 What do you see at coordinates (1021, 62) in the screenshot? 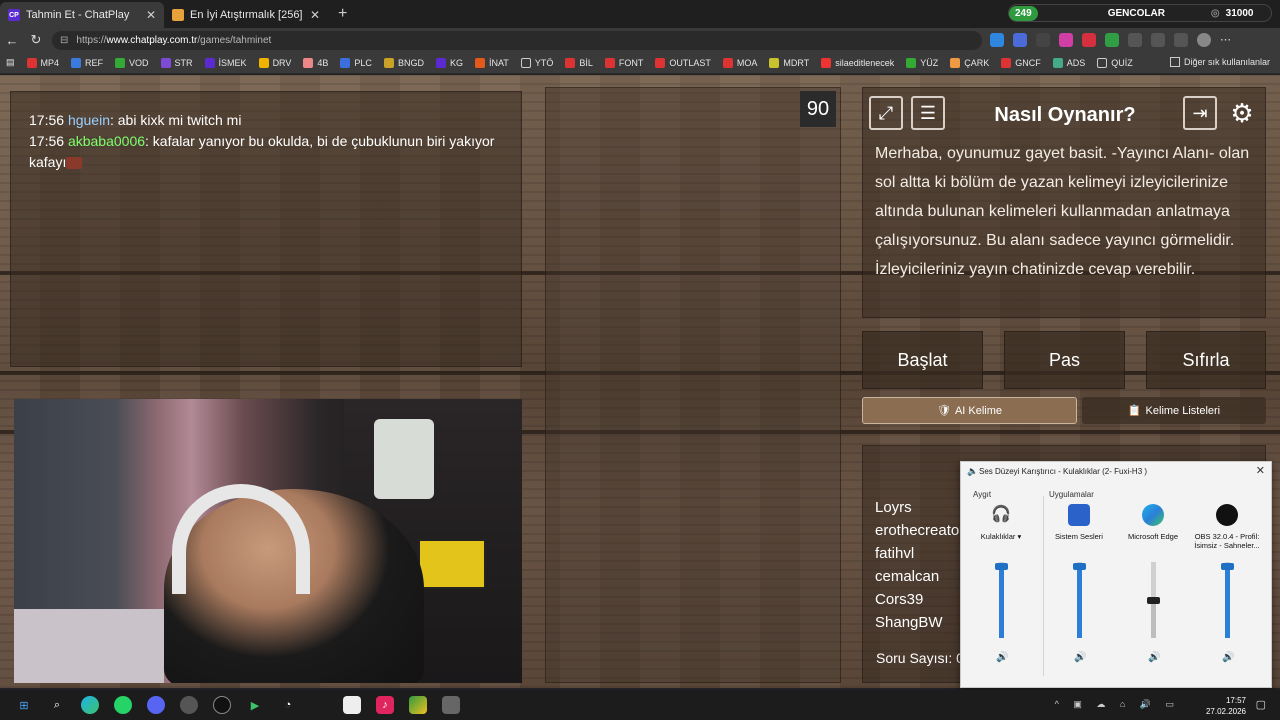
I see `bookmark-item: GNCF` at bounding box center [1021, 62].